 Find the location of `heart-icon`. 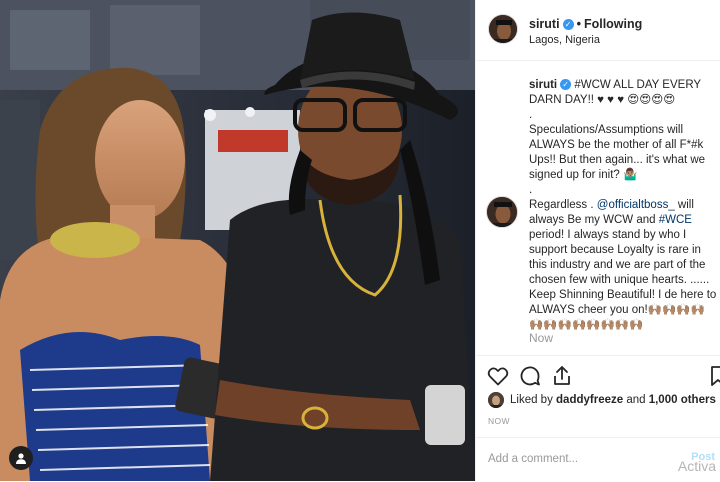

heart-icon is located at coordinates (498, 376).